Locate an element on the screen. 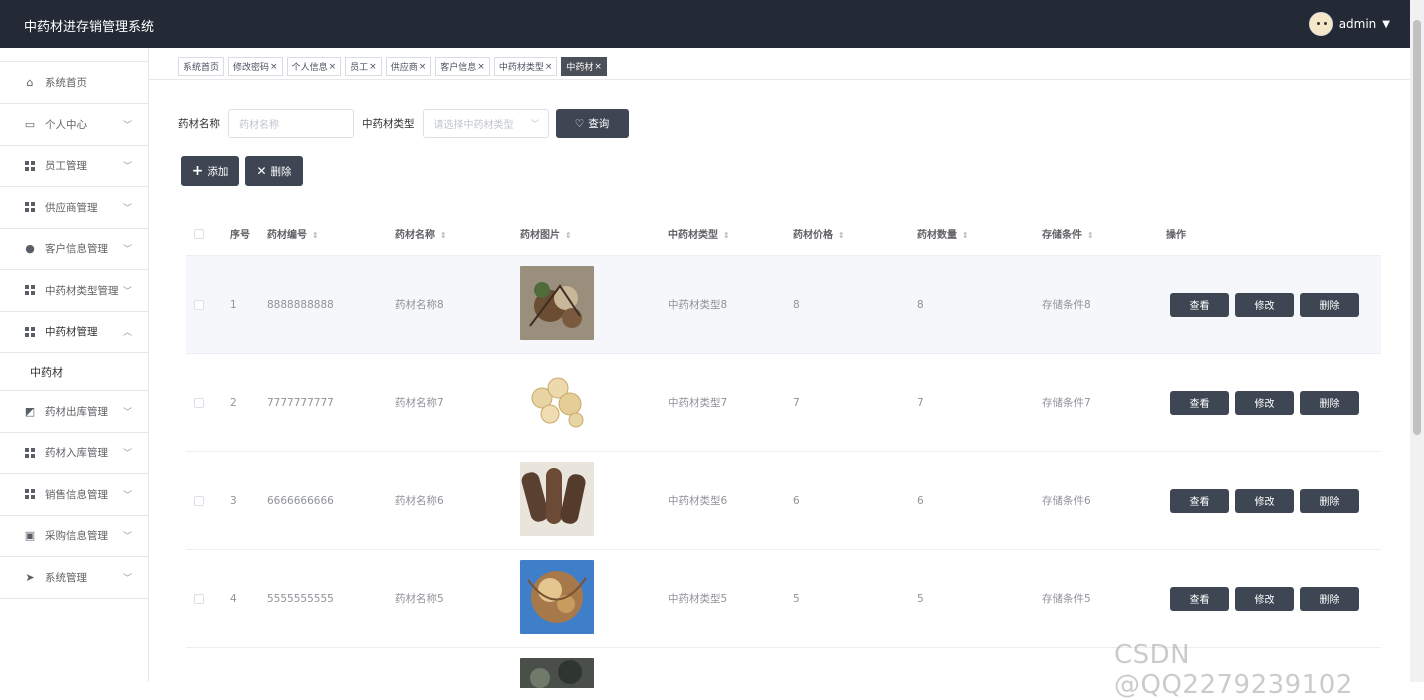 This screenshot has height=700, width=1424. sidebar-item-customer: ● 客户信息管理 ﹀ is located at coordinates (74, 249).